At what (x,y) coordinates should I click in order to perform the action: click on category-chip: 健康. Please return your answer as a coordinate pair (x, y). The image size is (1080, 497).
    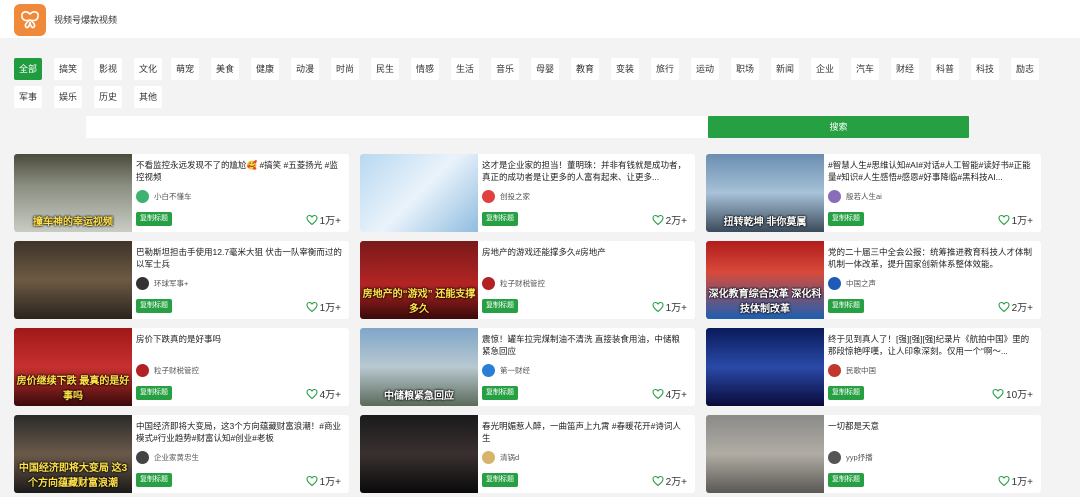
    Looking at the image, I should click on (265, 69).